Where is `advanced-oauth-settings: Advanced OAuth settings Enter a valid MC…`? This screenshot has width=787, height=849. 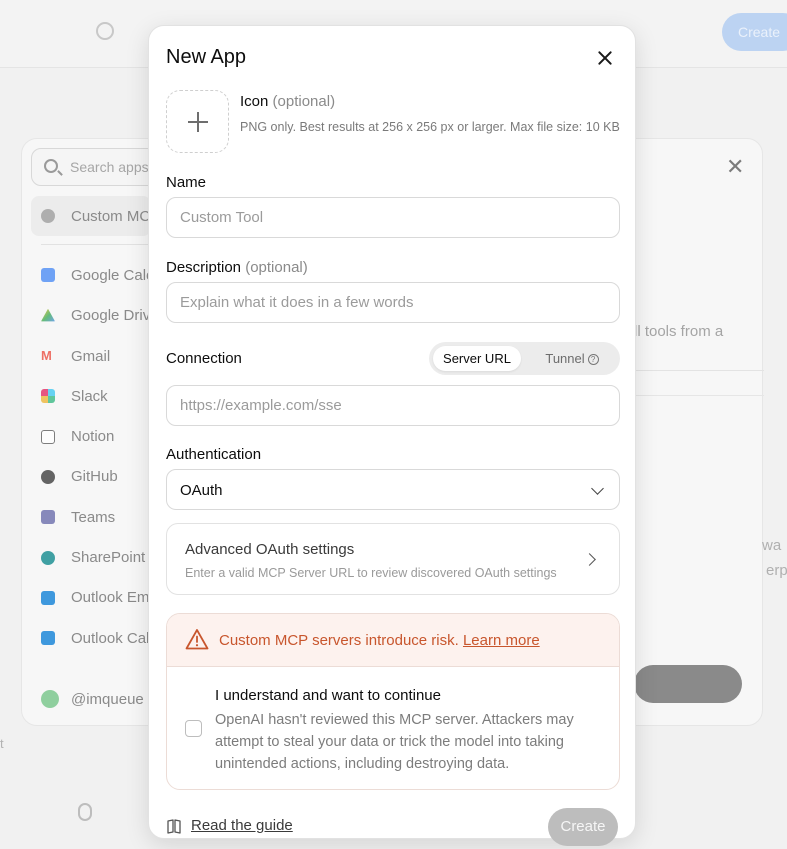 advanced-oauth-settings: Advanced OAuth settings Enter a valid MC… is located at coordinates (393, 559).